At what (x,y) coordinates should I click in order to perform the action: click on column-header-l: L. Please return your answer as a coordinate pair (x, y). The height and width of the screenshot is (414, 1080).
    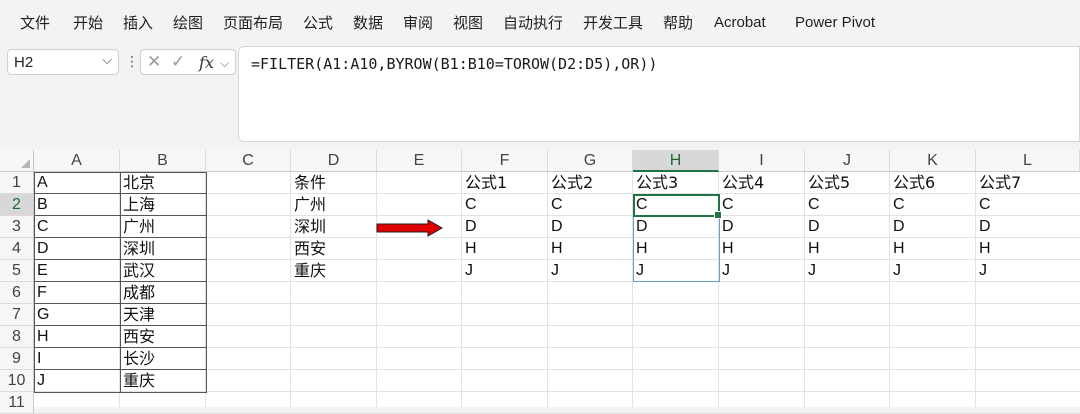
    Looking at the image, I should click on (1028, 161).